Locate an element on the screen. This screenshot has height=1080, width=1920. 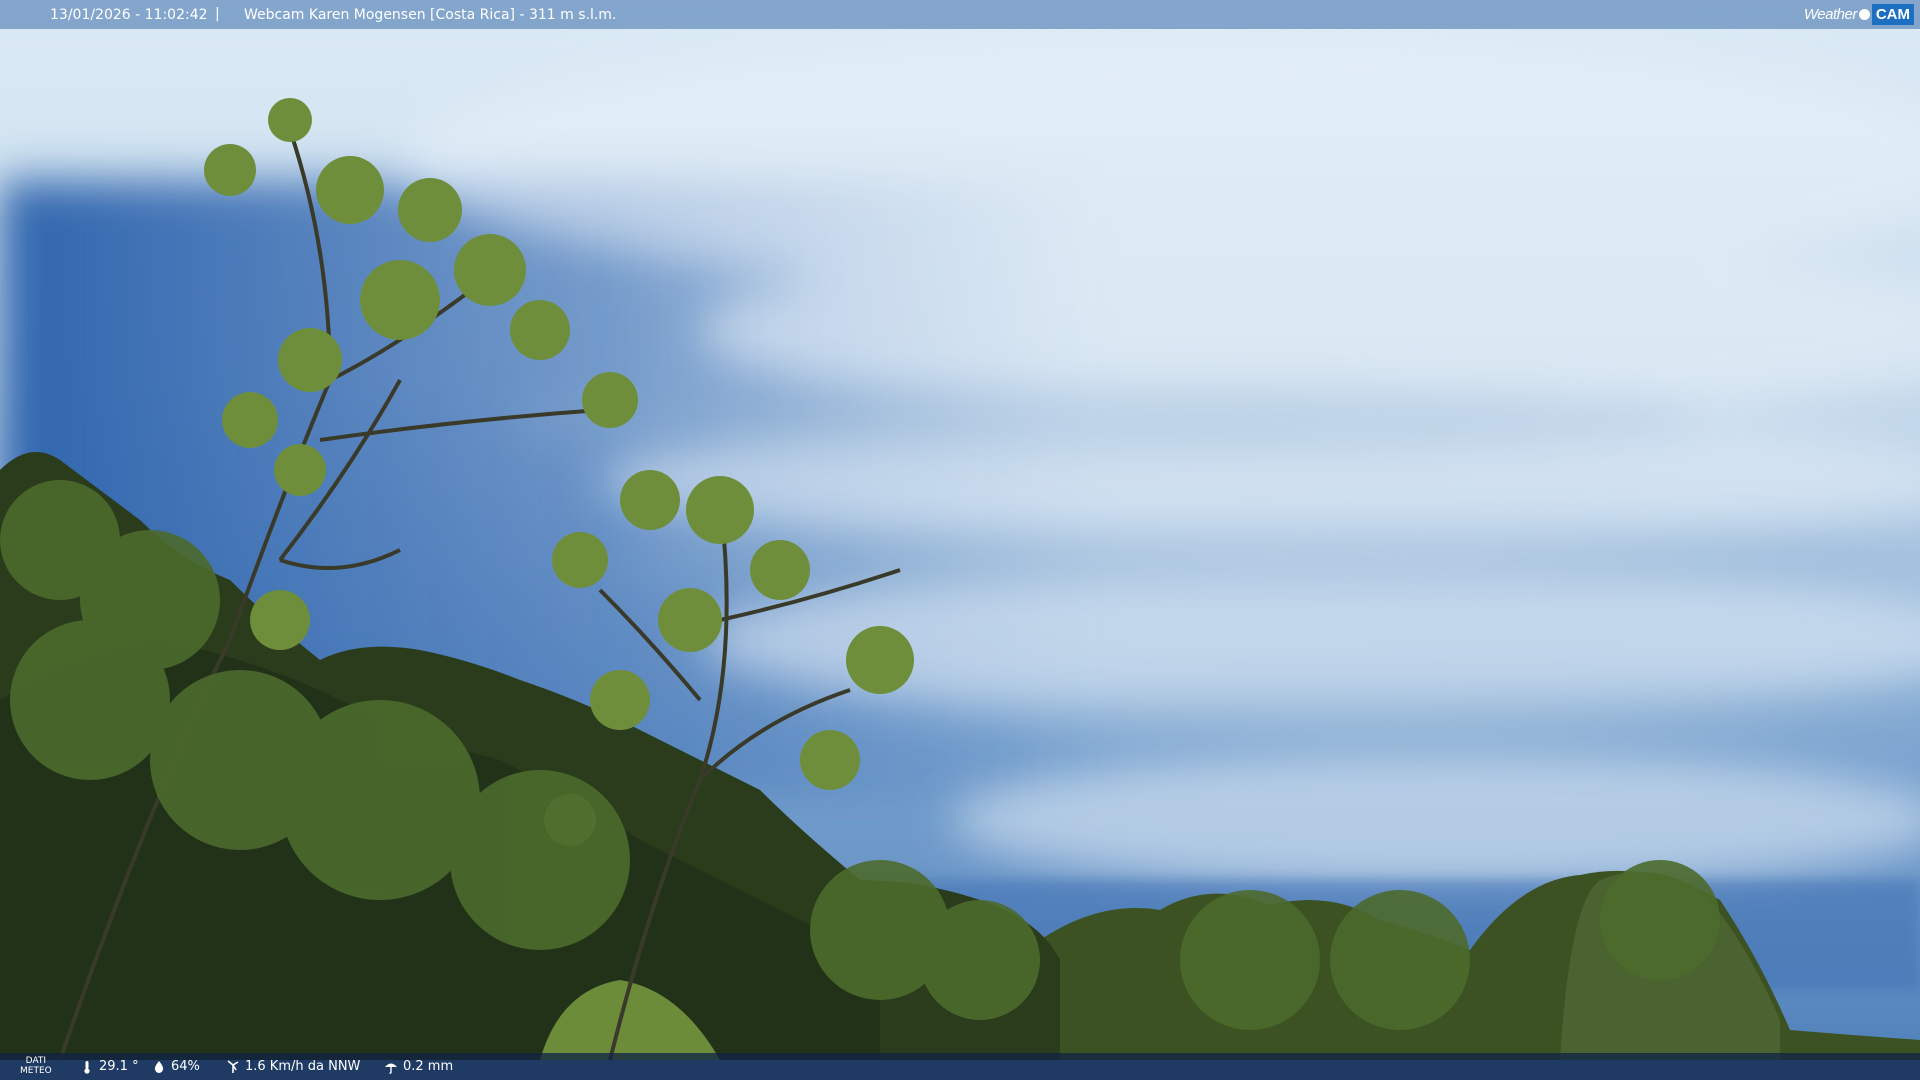
logo-dot-icon is located at coordinates (1864, 14).